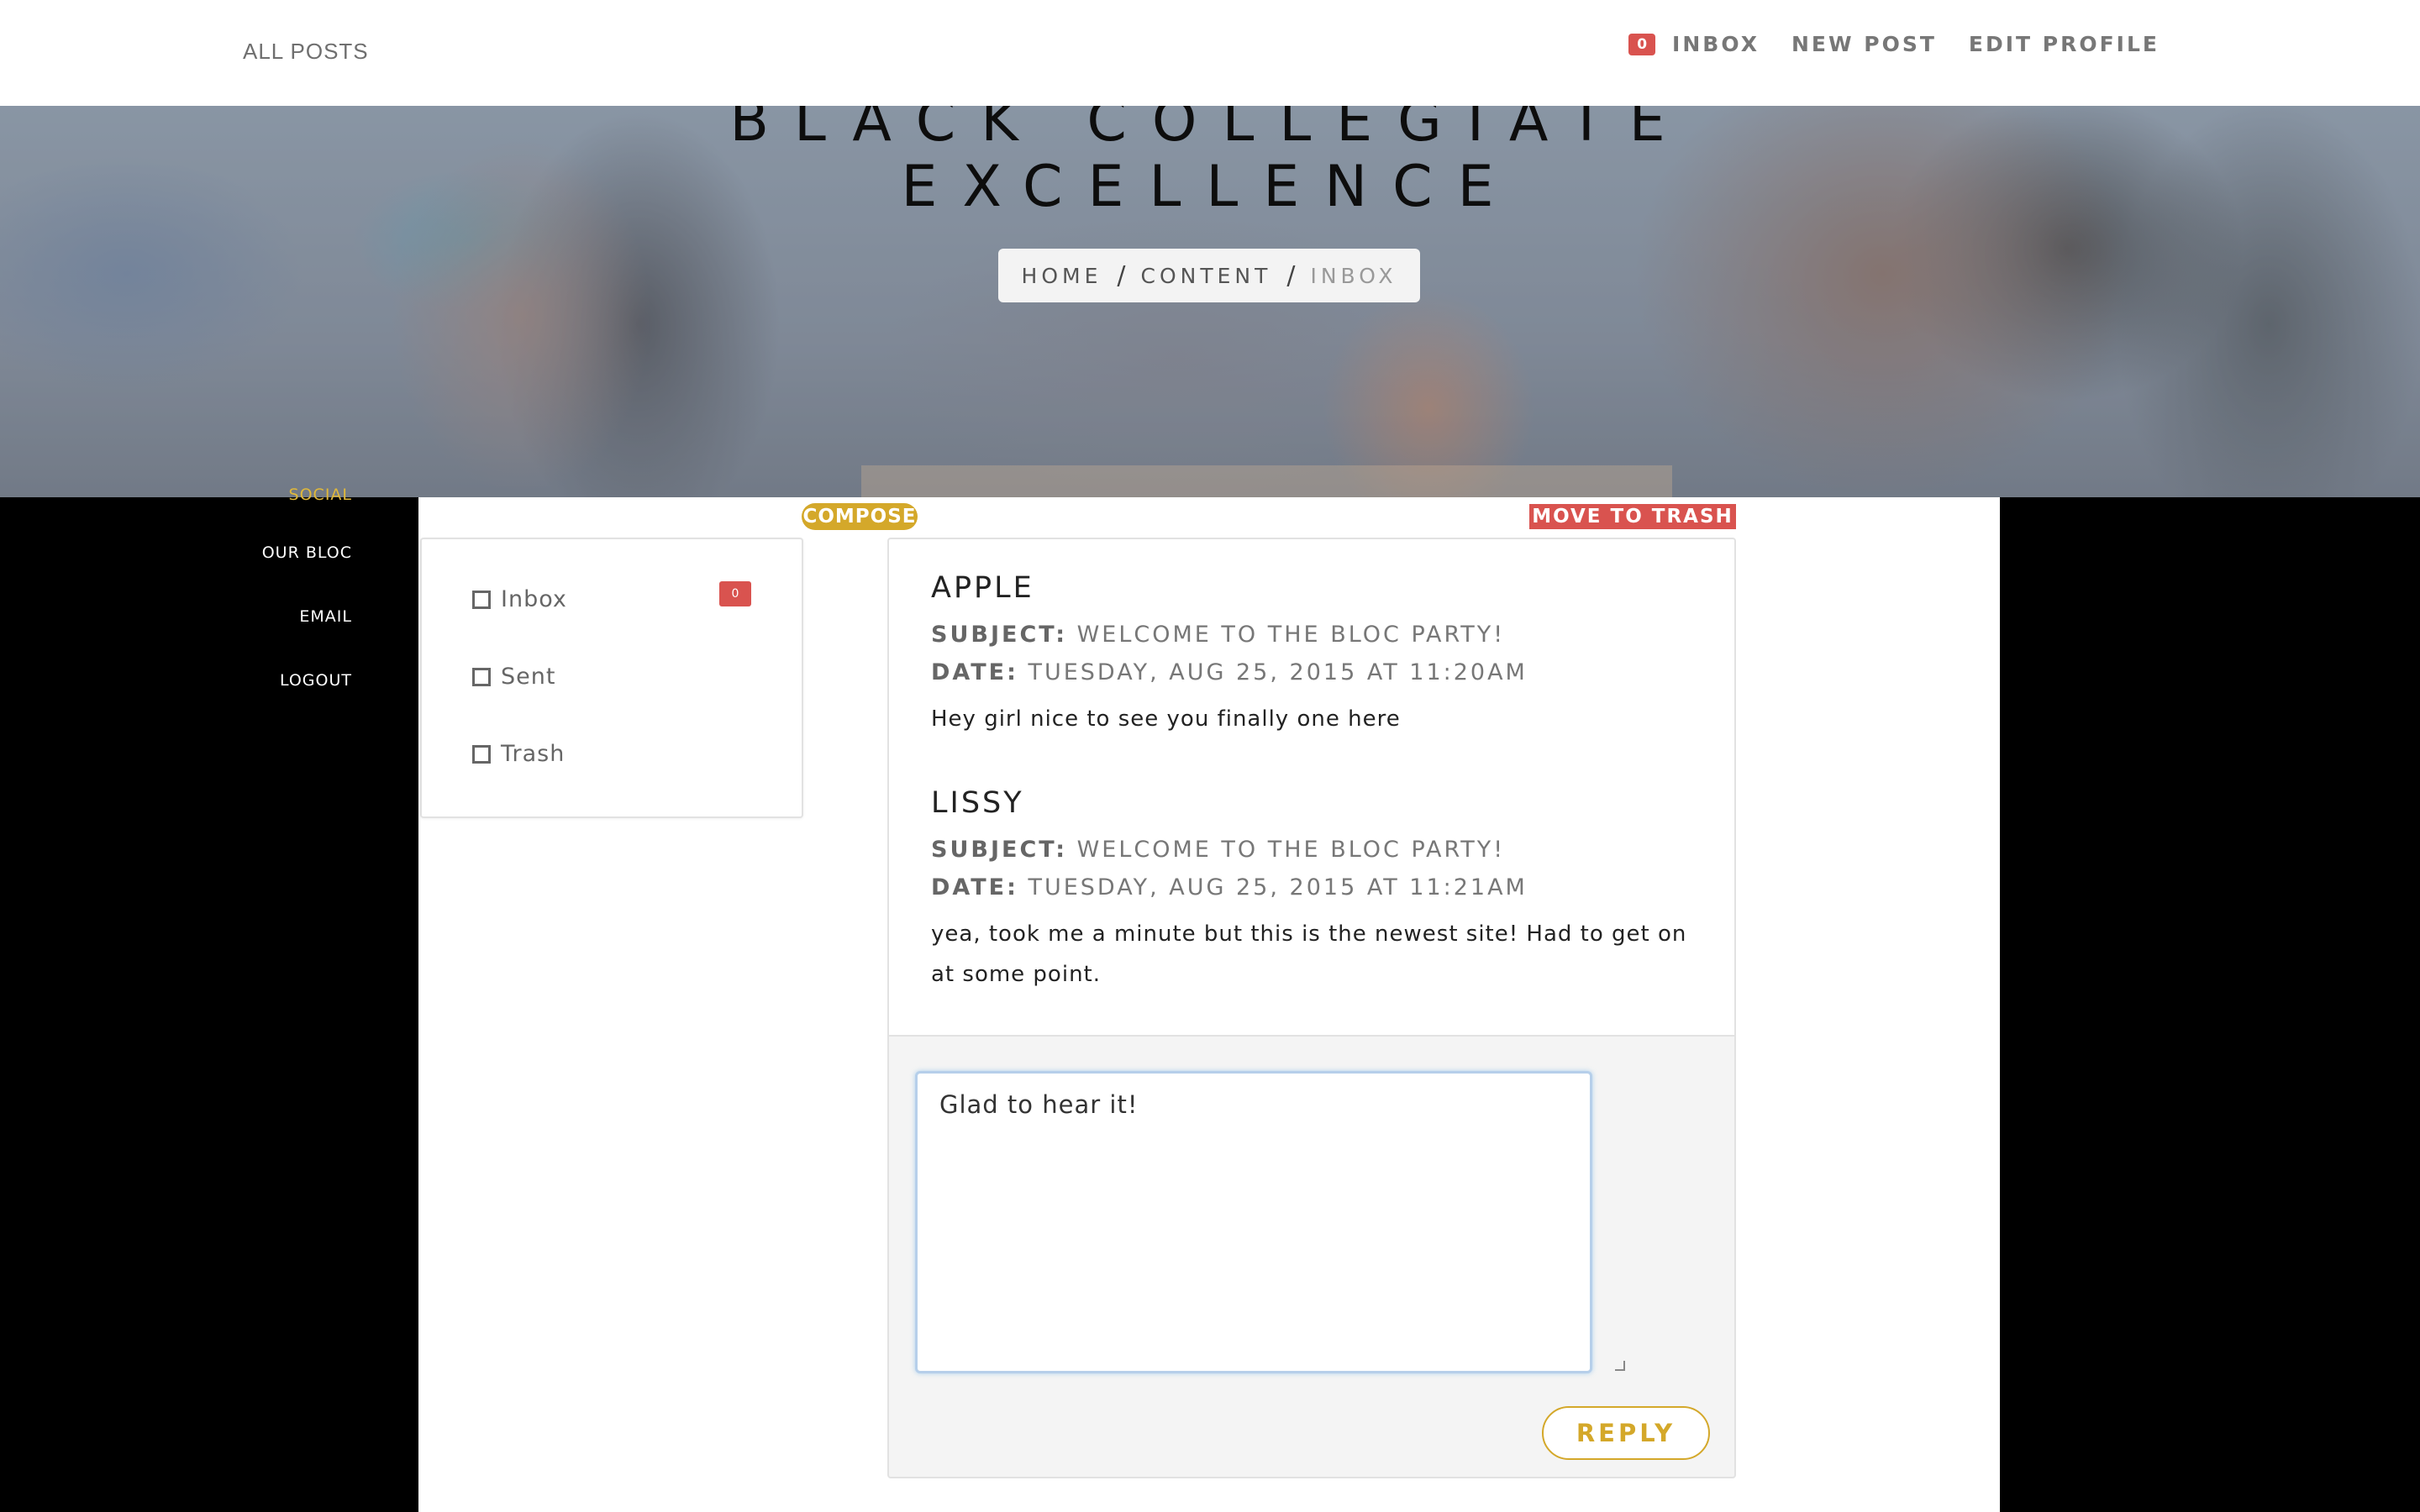 This screenshot has height=1512, width=2420. I want to click on site-title: BLACK COLLEGIATE EXCELLENCE, so click(1210, 163).